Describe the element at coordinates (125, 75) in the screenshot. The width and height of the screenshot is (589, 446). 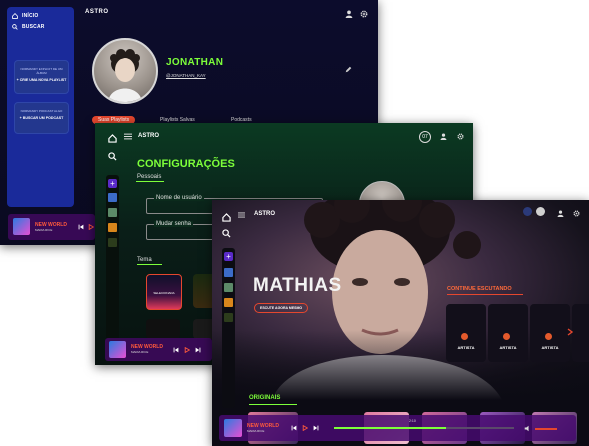
I see `avatar-portrait` at that location.